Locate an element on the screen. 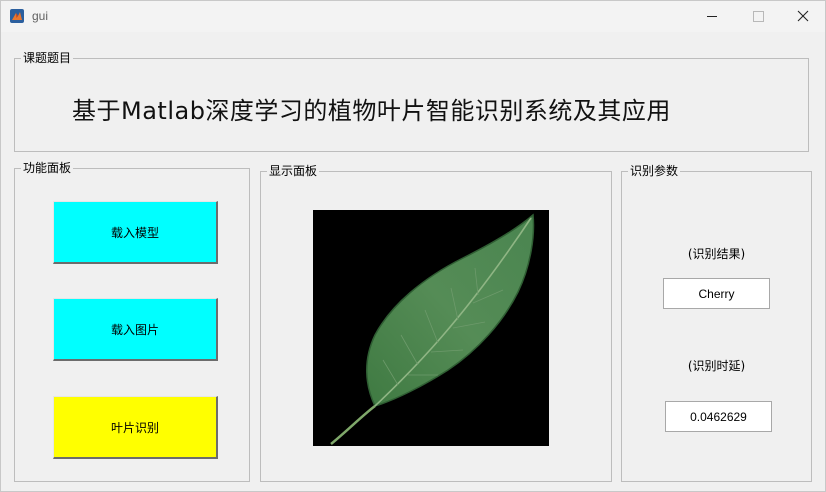  params-panel-title: 识别参数 is located at coordinates (654, 171).